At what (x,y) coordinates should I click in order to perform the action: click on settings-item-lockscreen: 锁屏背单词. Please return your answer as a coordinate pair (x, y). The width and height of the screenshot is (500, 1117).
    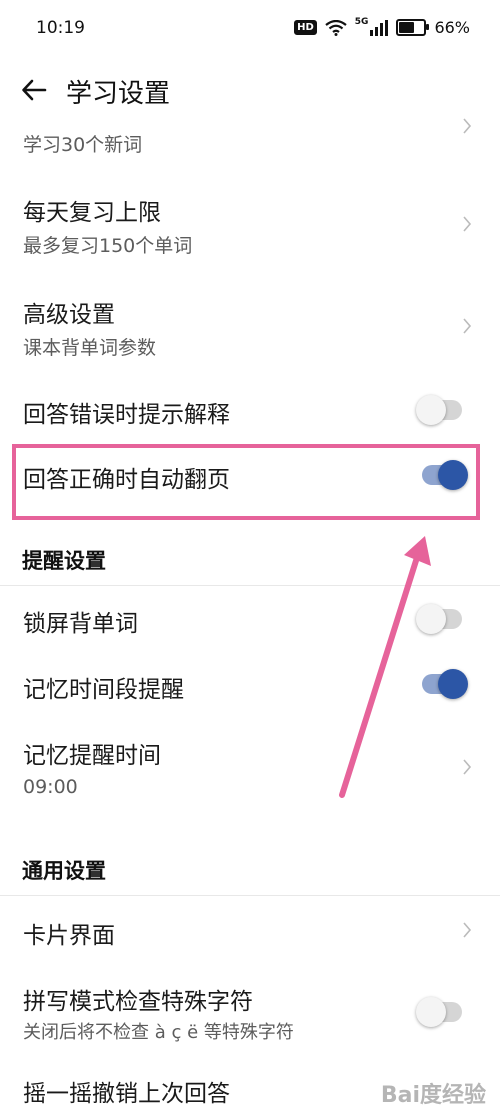
    Looking at the image, I should click on (250, 619).